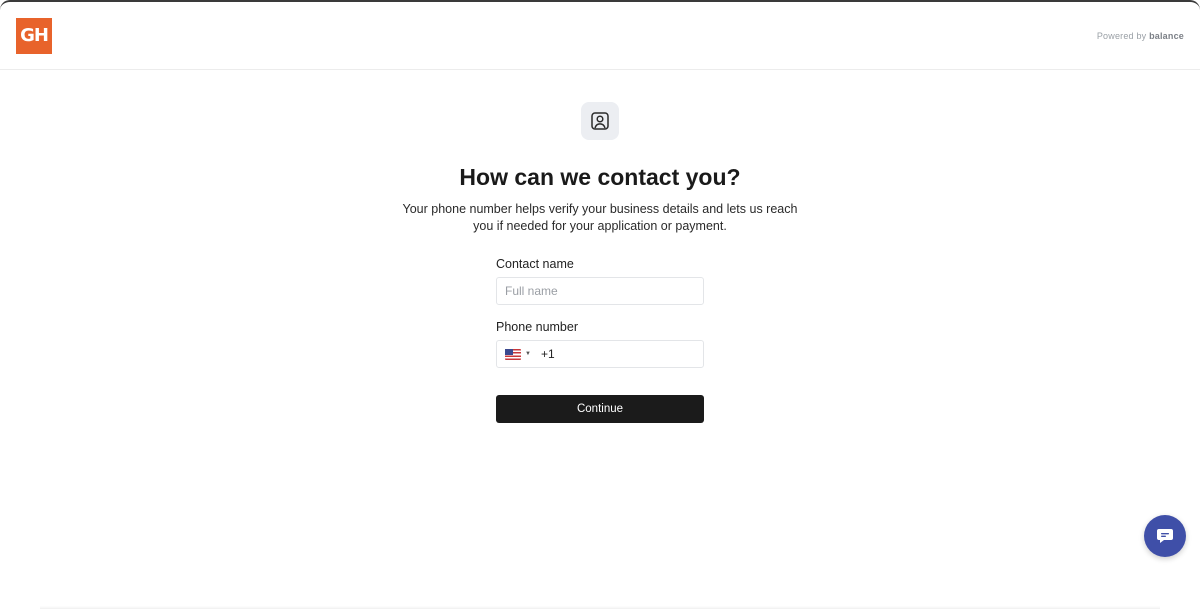 Image resolution: width=1200 pixels, height=609 pixels. I want to click on phone-number-label: Phone number, so click(537, 327).